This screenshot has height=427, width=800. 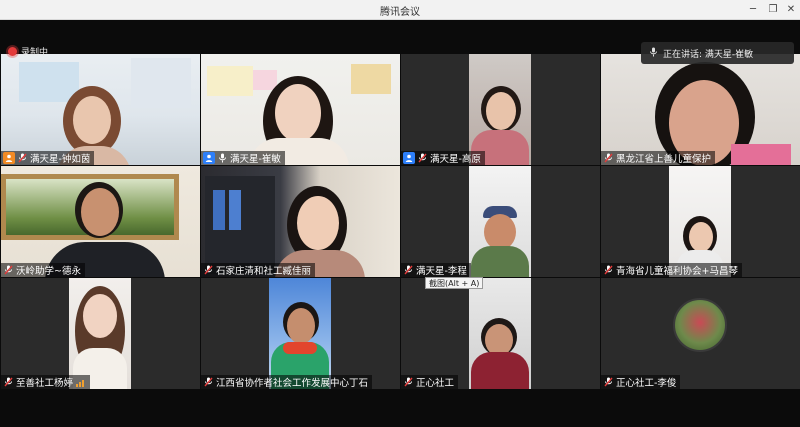 I want to click on video-tile: 至善社工杨婷, so click(x=100, y=333).